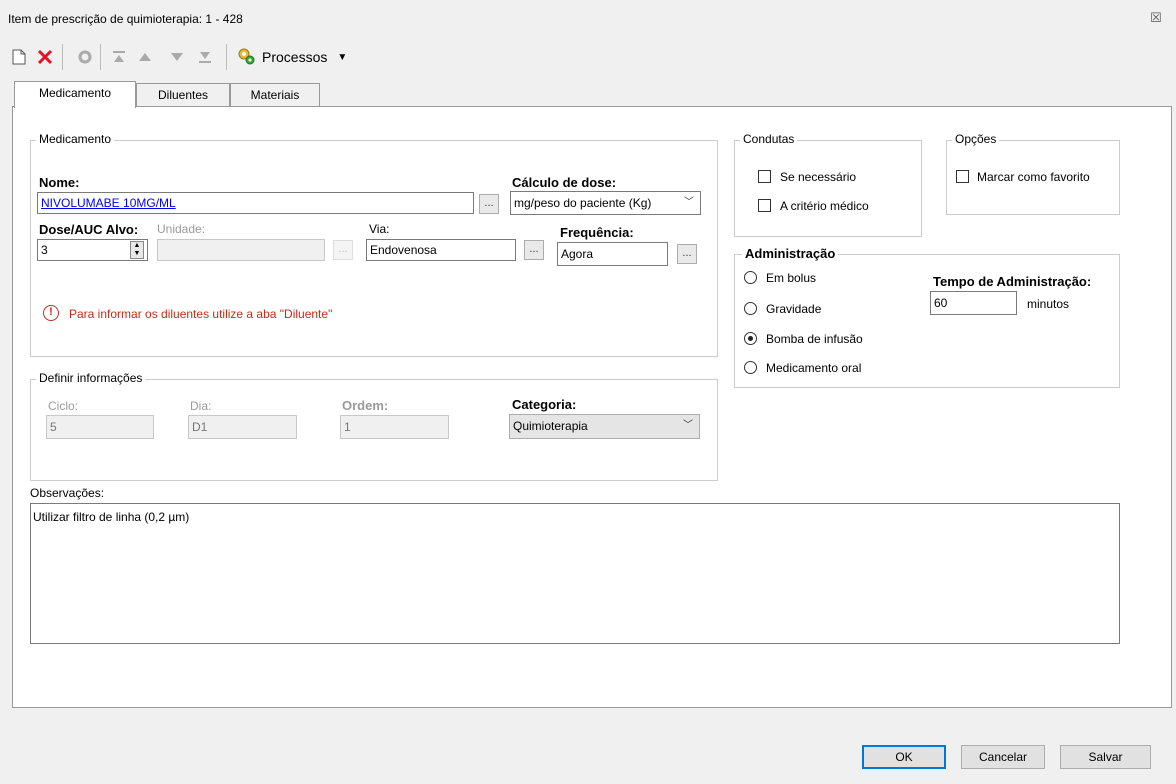 Image resolution: width=1176 pixels, height=784 pixels. What do you see at coordinates (828, 188) in the screenshot?
I see `condutas-group` at bounding box center [828, 188].